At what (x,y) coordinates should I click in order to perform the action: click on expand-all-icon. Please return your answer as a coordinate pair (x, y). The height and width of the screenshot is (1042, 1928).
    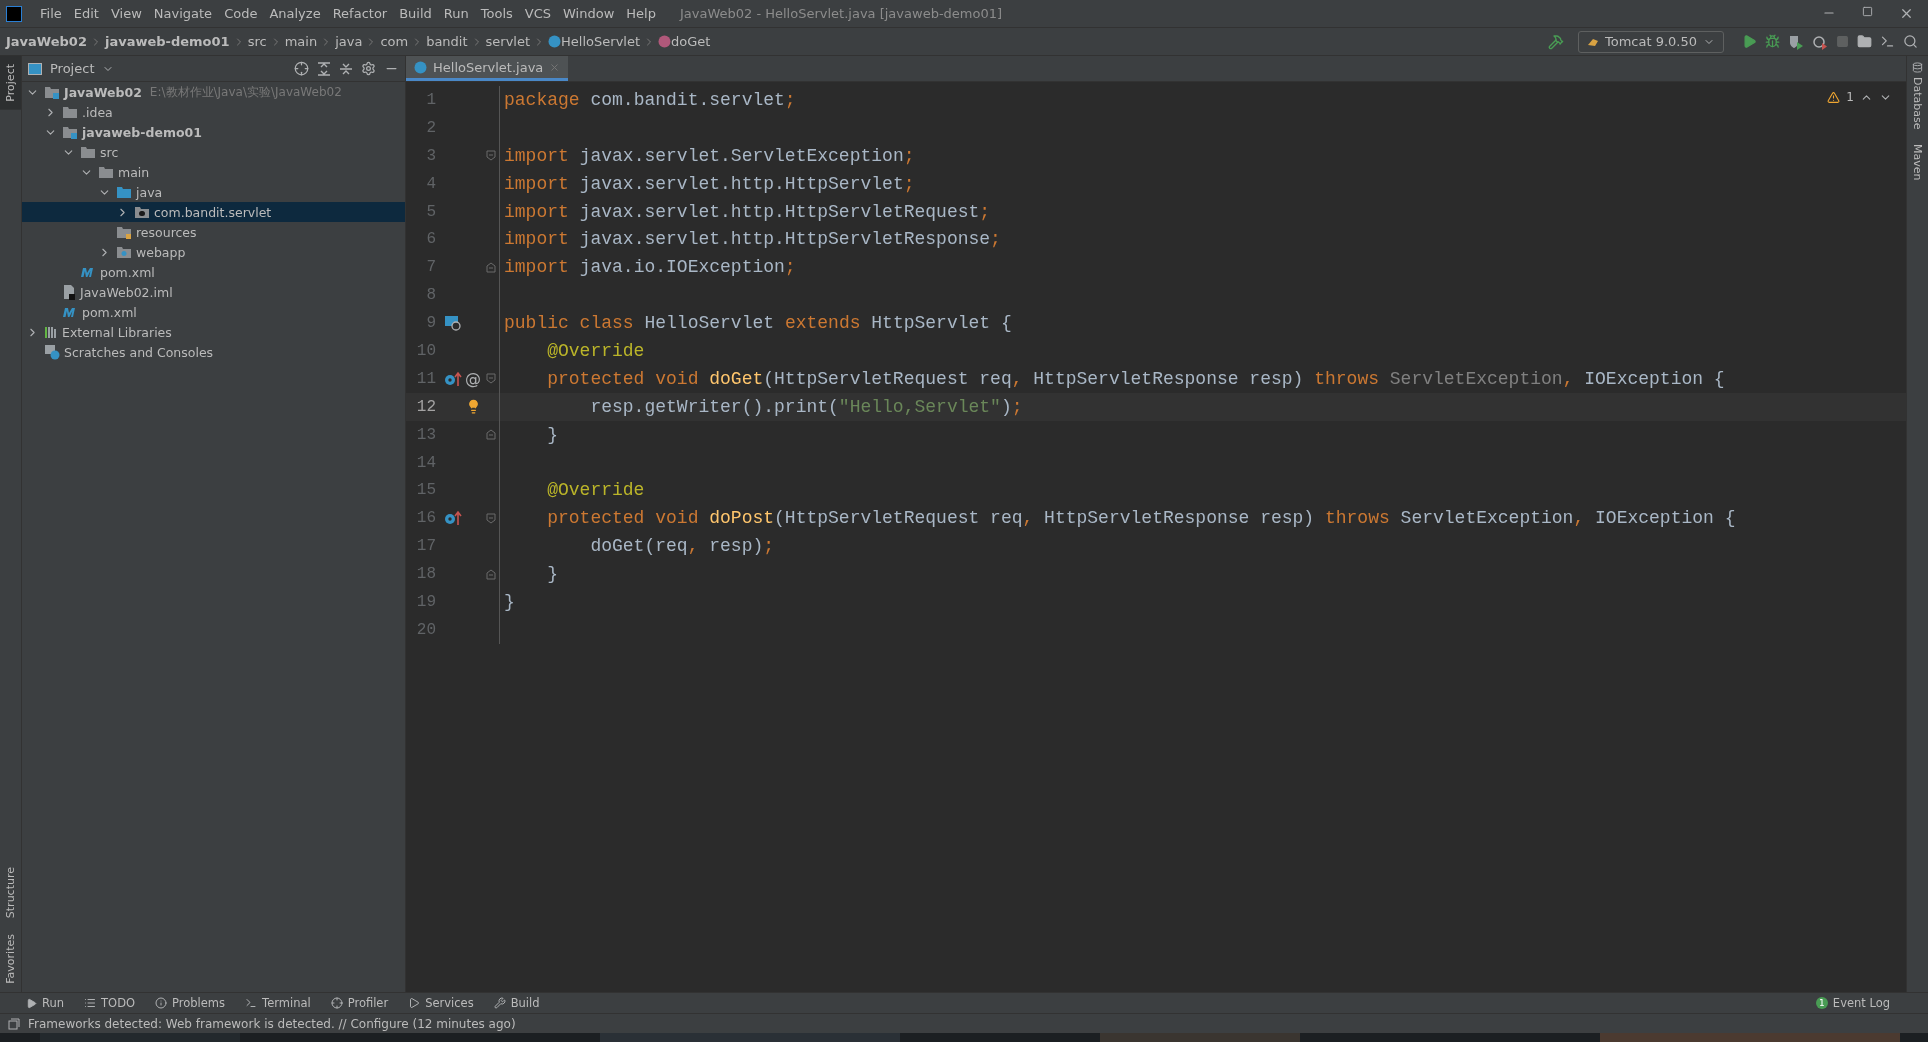
    Looking at the image, I should click on (324, 68).